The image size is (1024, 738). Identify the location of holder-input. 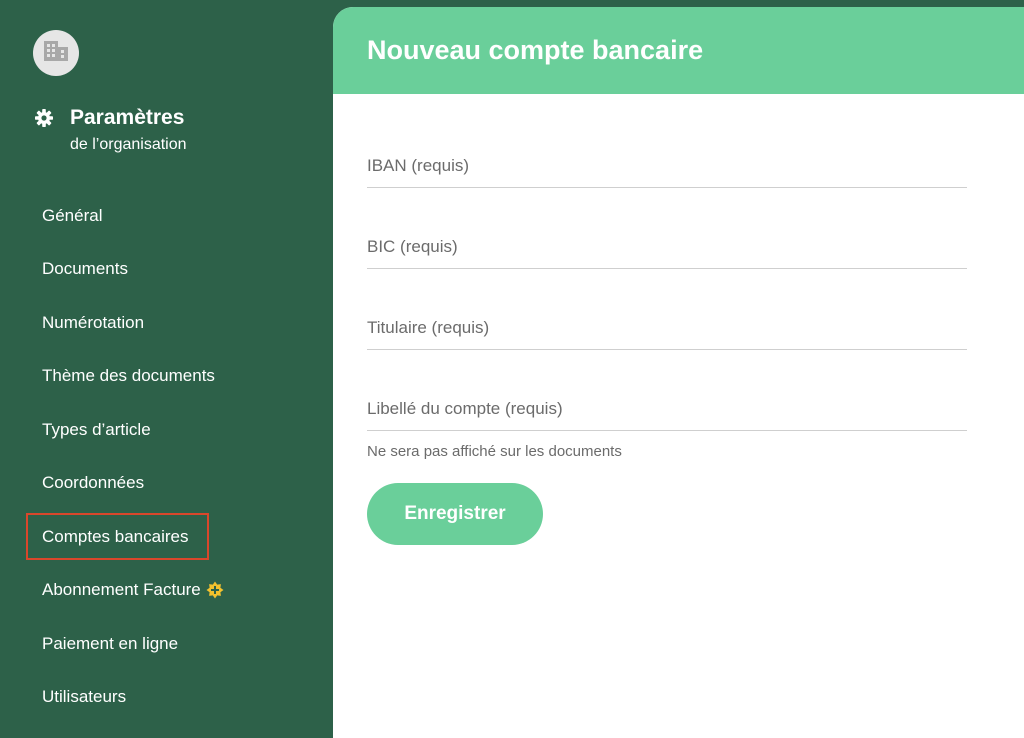
(667, 303).